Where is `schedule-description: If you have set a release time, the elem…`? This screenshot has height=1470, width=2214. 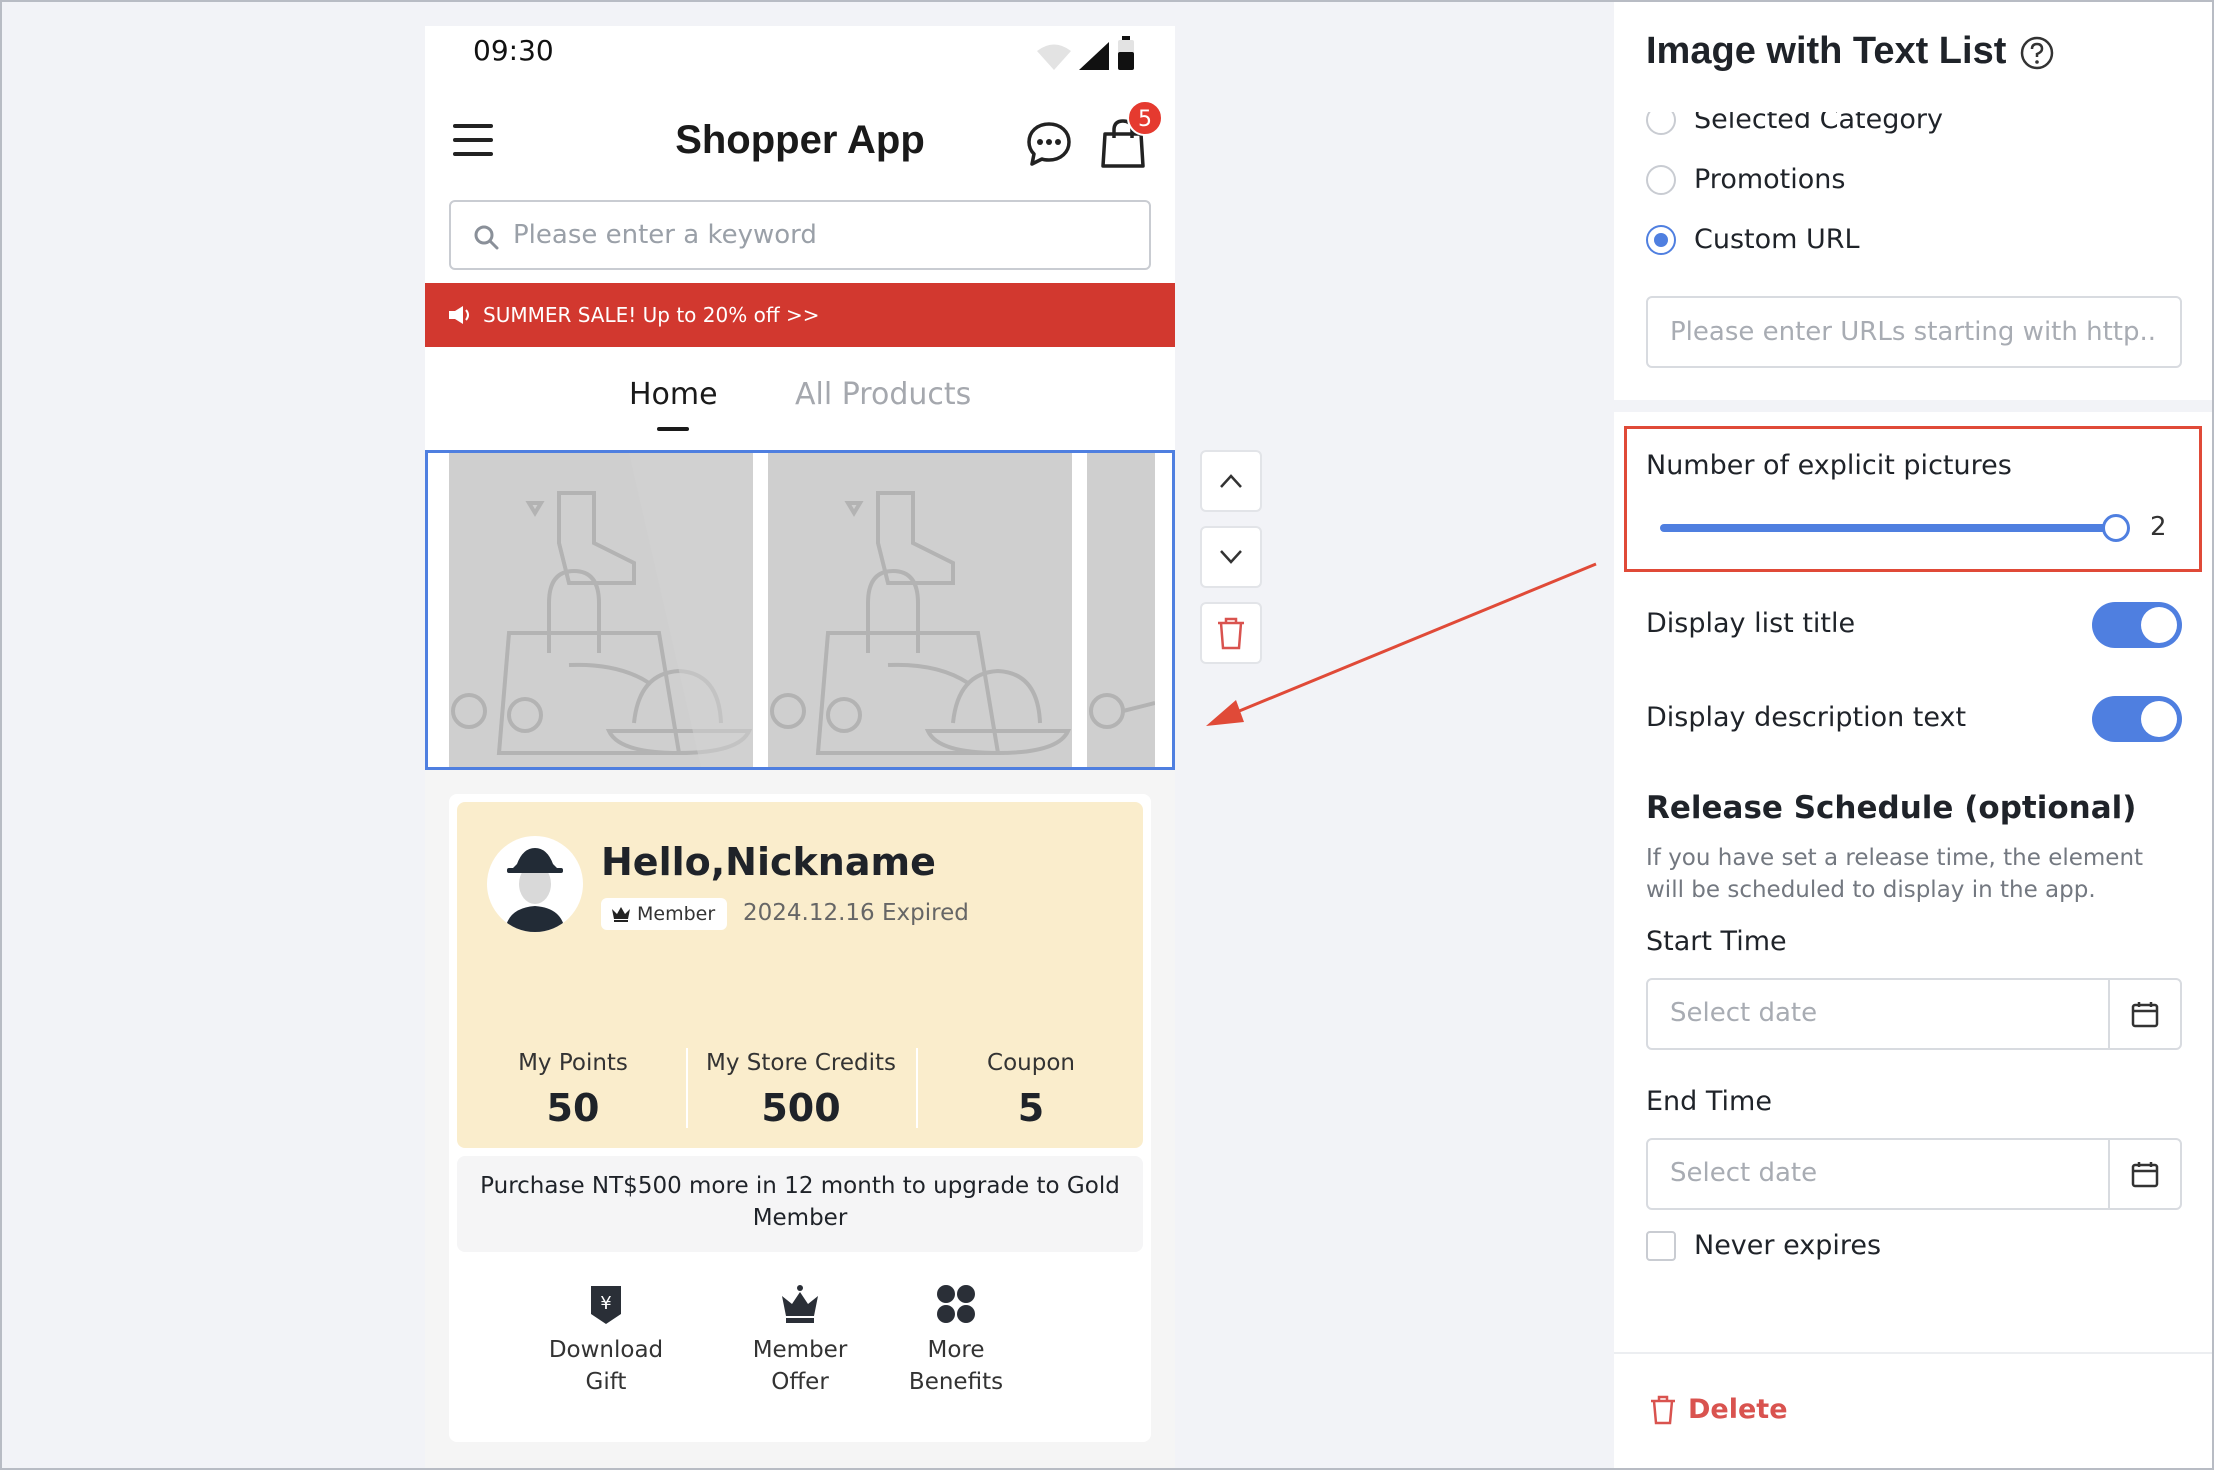 schedule-description: If you have set a release time, the elem… is located at coordinates (1895, 874).